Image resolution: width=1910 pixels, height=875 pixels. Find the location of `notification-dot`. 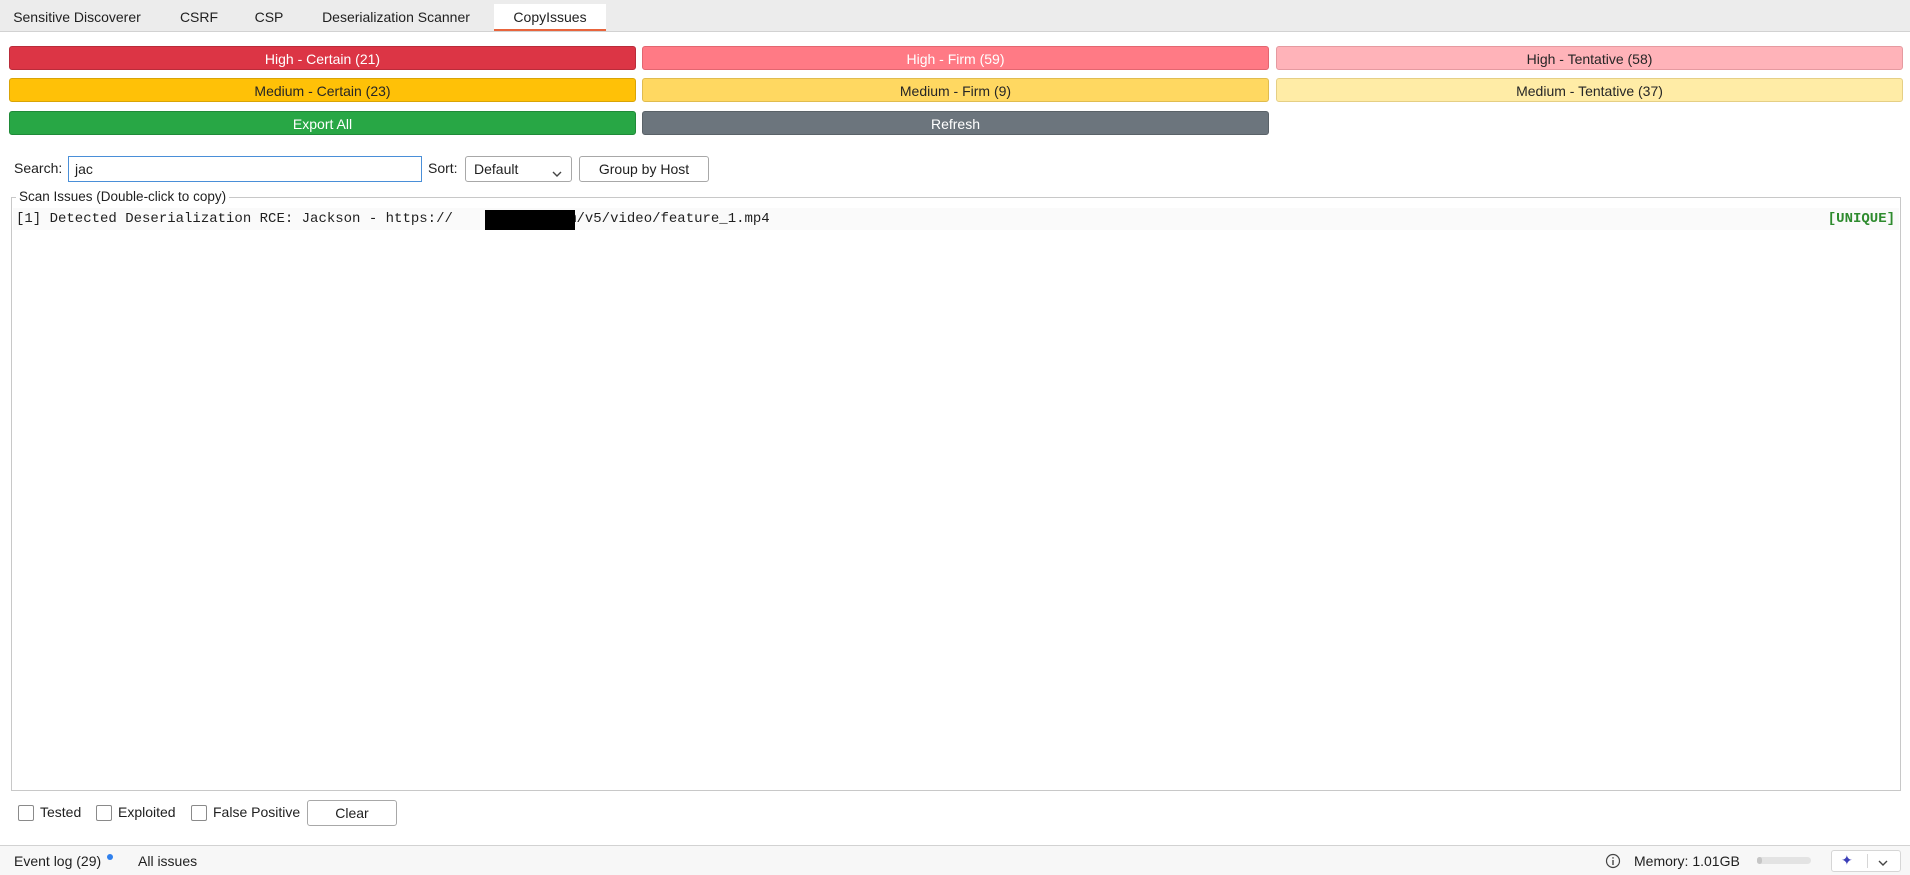

notification-dot is located at coordinates (110, 857).